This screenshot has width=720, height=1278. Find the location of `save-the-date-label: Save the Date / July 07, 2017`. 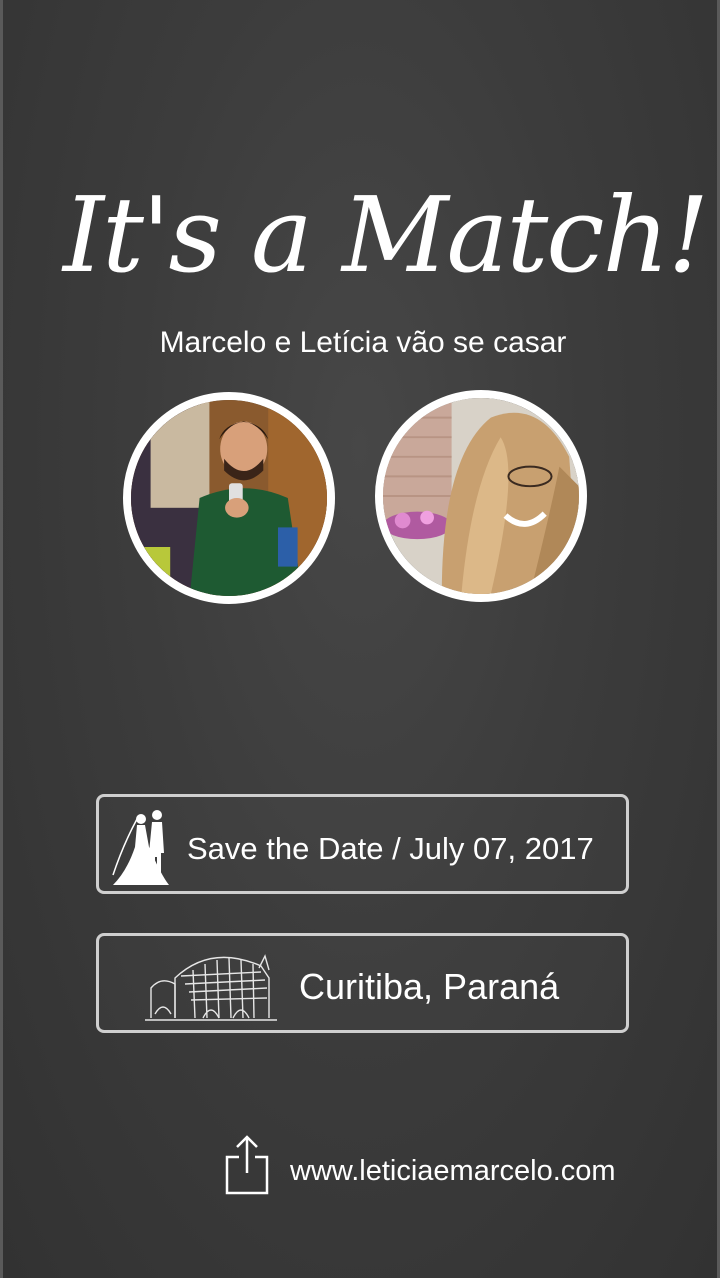

save-the-date-label: Save the Date / July 07, 2017 is located at coordinates (390, 848).